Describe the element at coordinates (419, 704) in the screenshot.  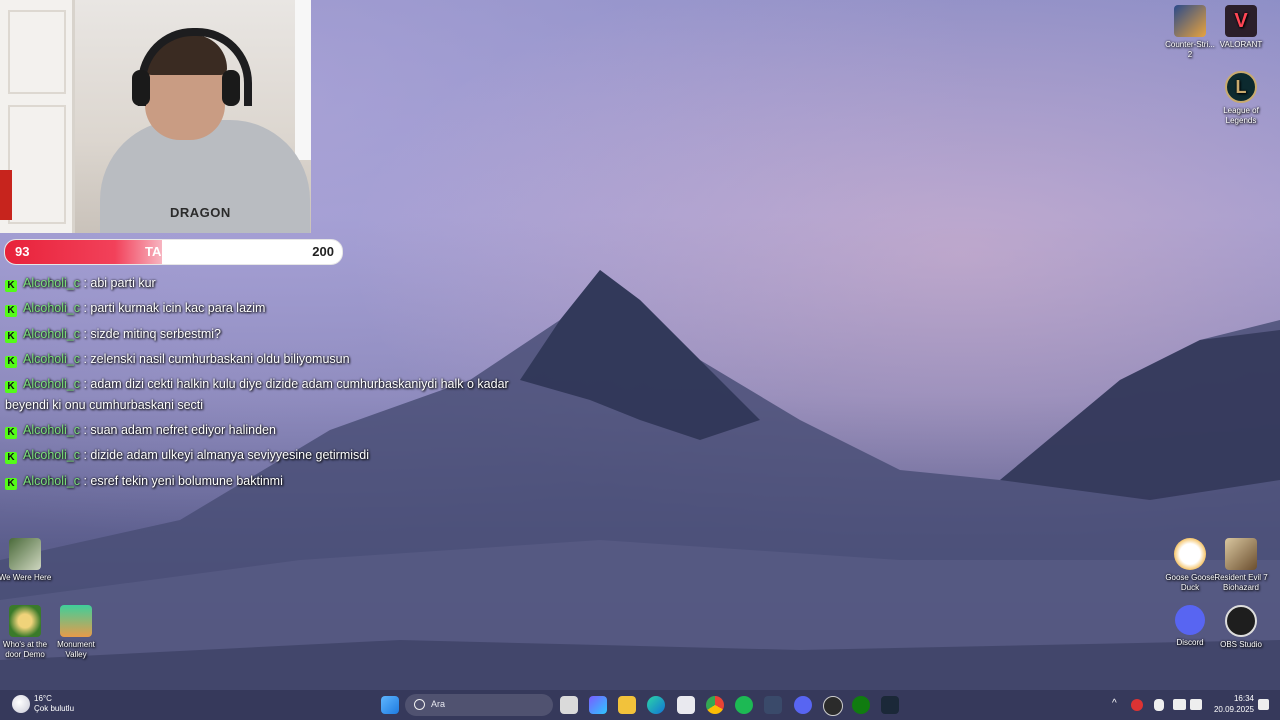
I see `search-icon` at that location.